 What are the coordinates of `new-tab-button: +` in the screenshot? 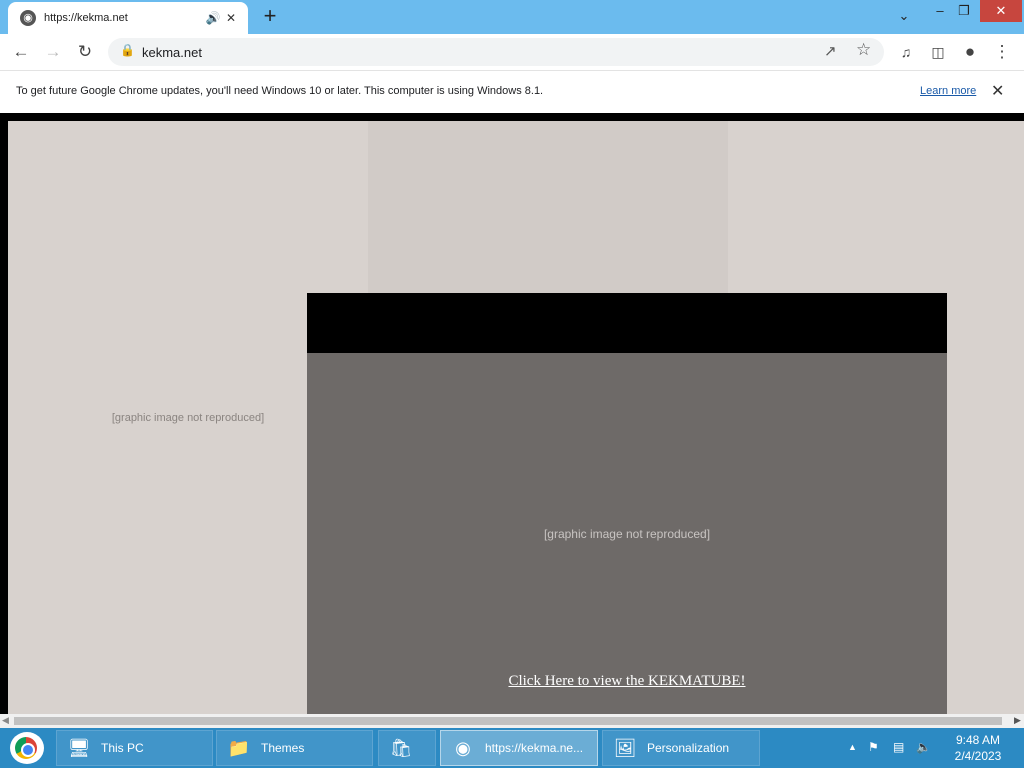 It's located at (270, 16).